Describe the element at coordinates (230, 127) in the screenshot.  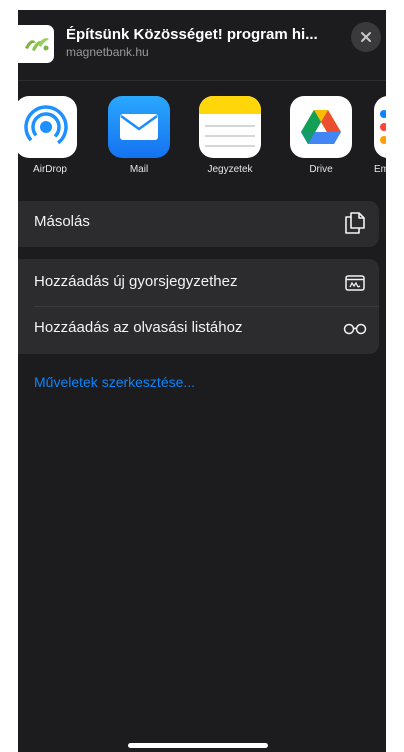
I see `notes-icon` at that location.